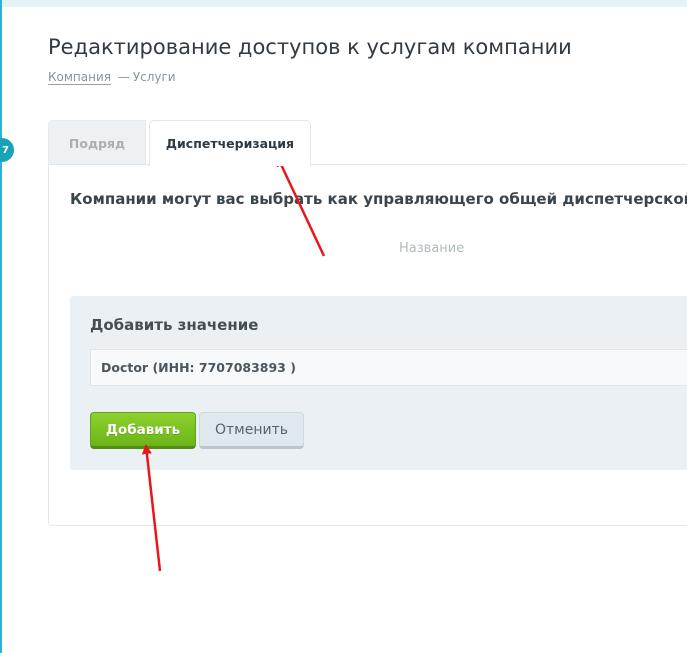 The image size is (687, 653). I want to click on company-value-input, so click(388, 367).